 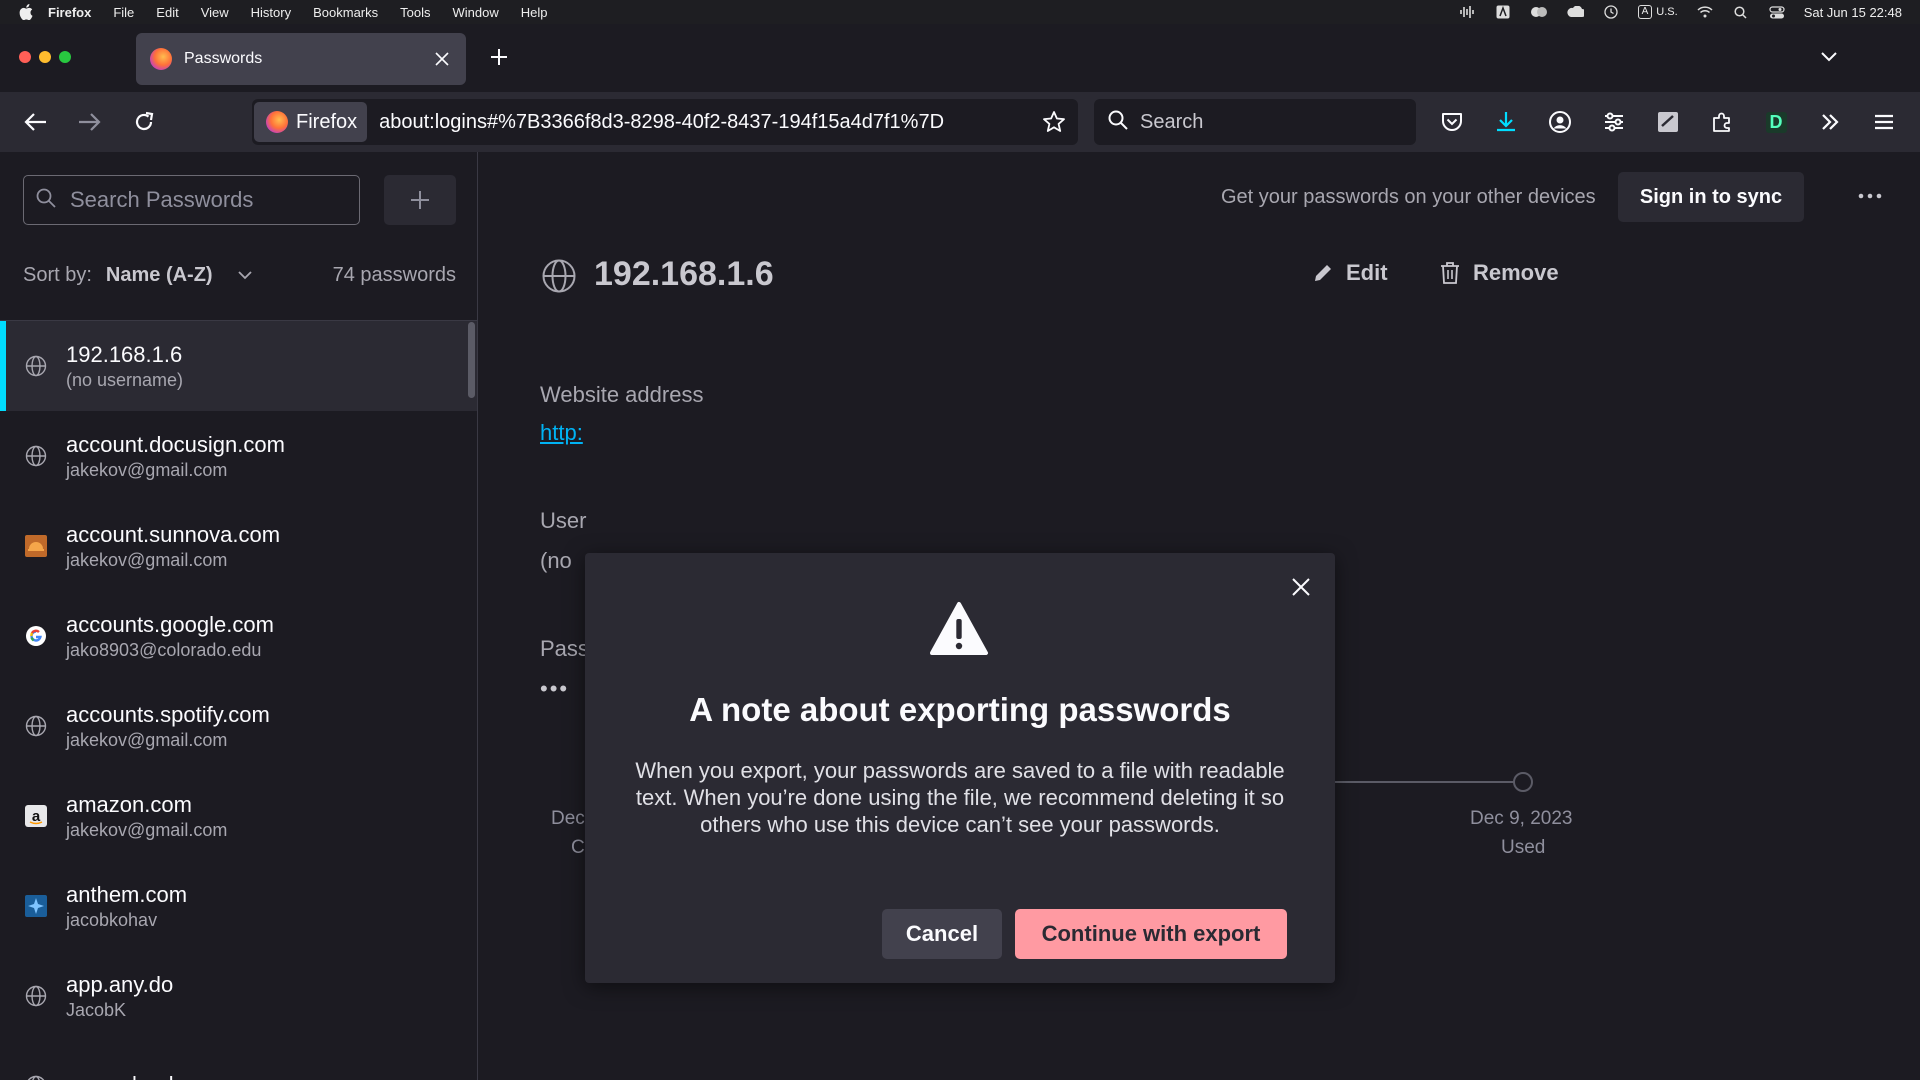 What do you see at coordinates (36, 122) in the screenshot?
I see `back-arrow-icon` at bounding box center [36, 122].